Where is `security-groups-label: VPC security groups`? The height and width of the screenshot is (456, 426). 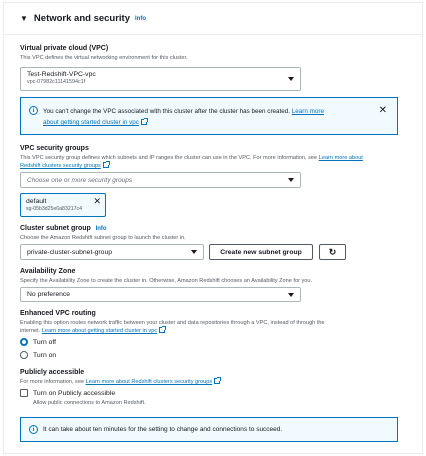 security-groups-label: VPC security groups is located at coordinates (54, 148).